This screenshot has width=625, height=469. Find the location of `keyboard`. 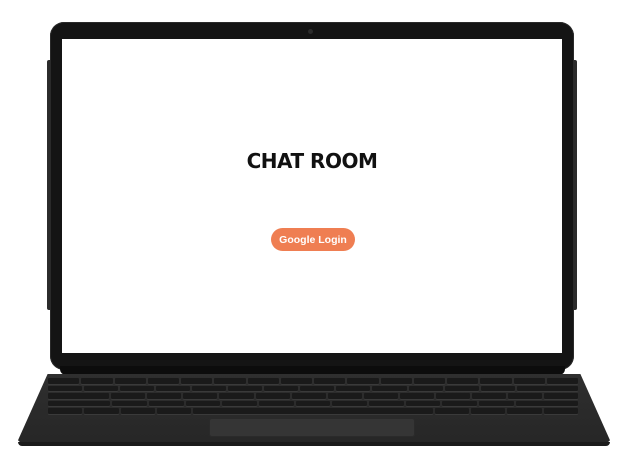

keyboard is located at coordinates (313, 396).